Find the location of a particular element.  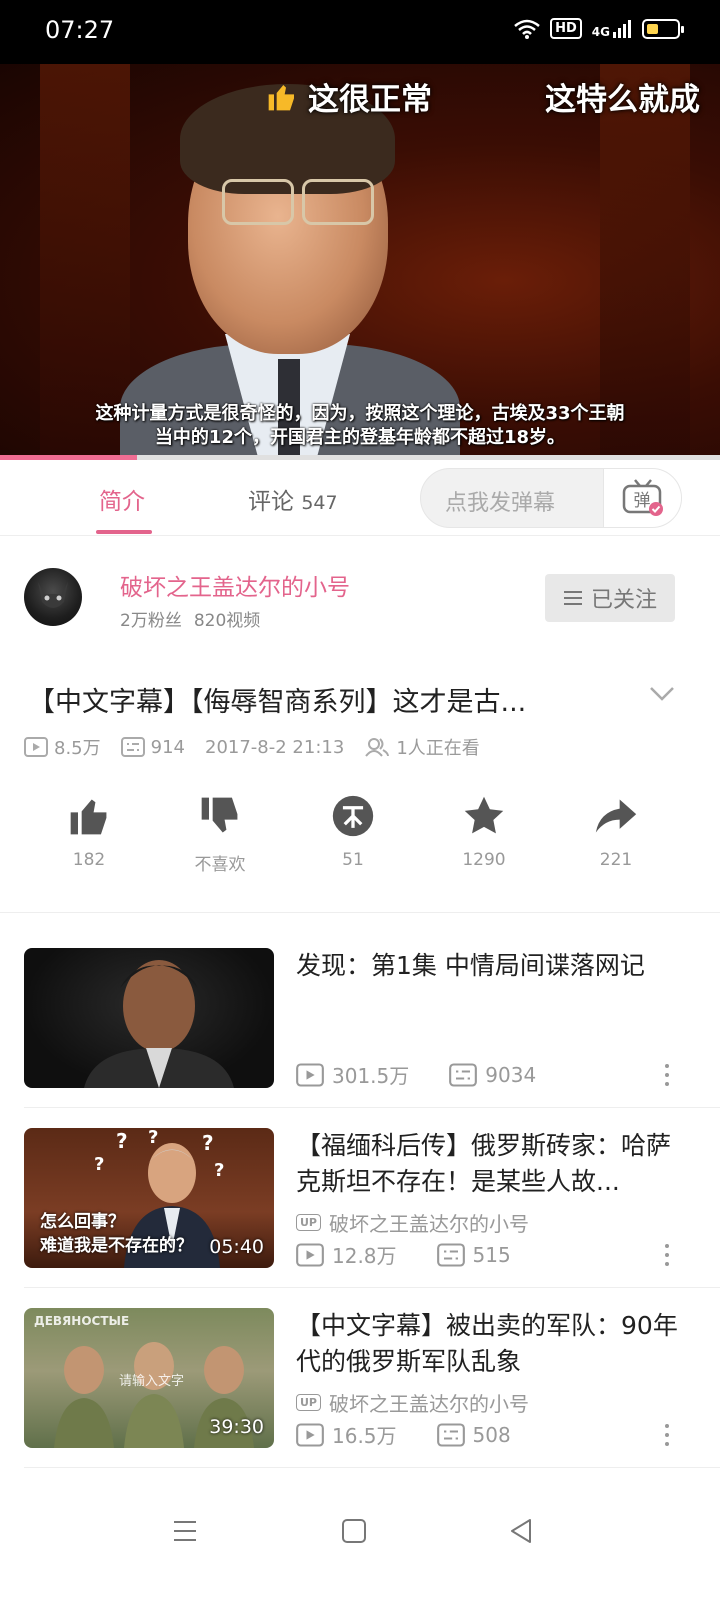

video-date: 2017-8-2 21:13 is located at coordinates (275, 747).